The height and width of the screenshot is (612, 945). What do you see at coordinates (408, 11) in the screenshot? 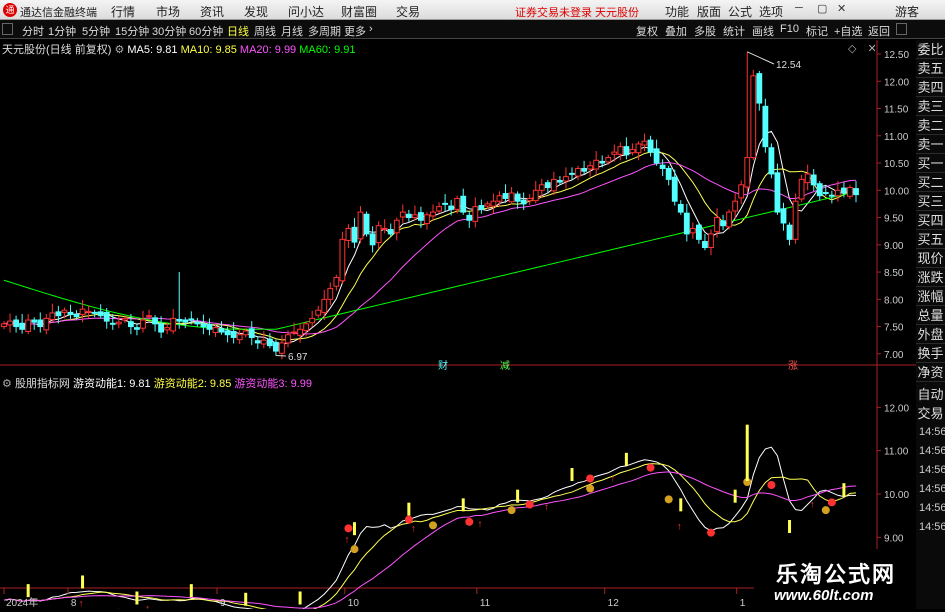
I see `menu-trade: 交易` at bounding box center [408, 11].